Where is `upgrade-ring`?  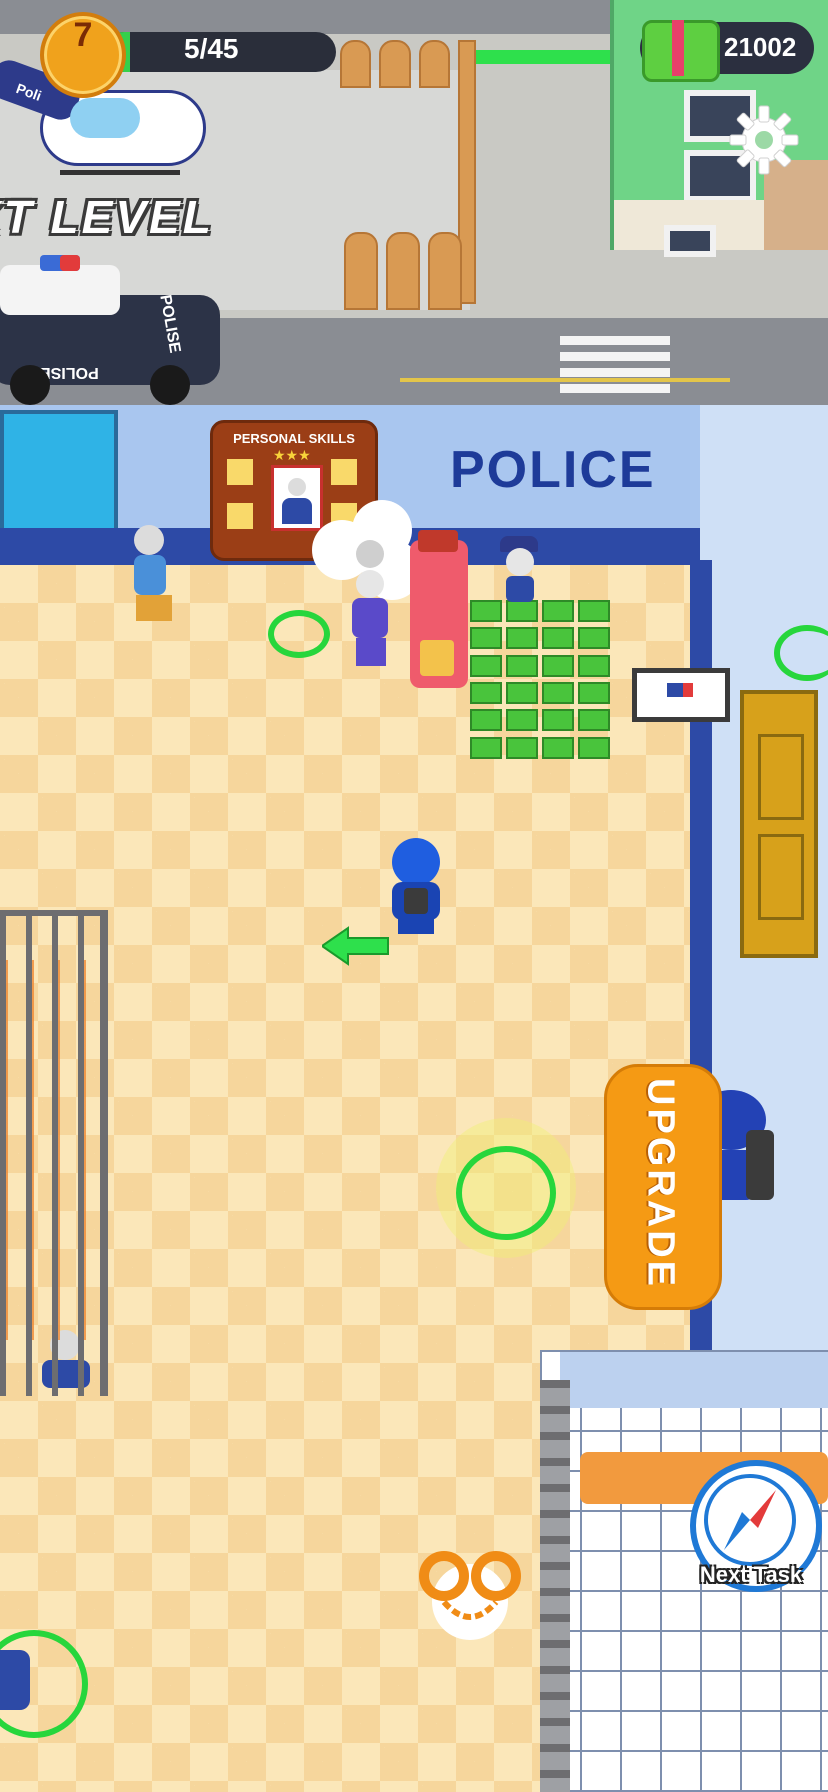
upgrade-ring is located at coordinates (506, 1193).